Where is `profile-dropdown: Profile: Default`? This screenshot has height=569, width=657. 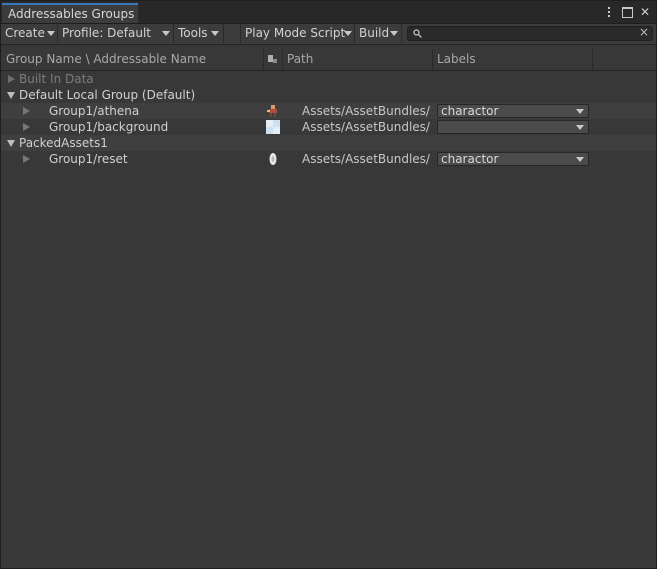
profile-dropdown: Profile: Default is located at coordinates (116, 33).